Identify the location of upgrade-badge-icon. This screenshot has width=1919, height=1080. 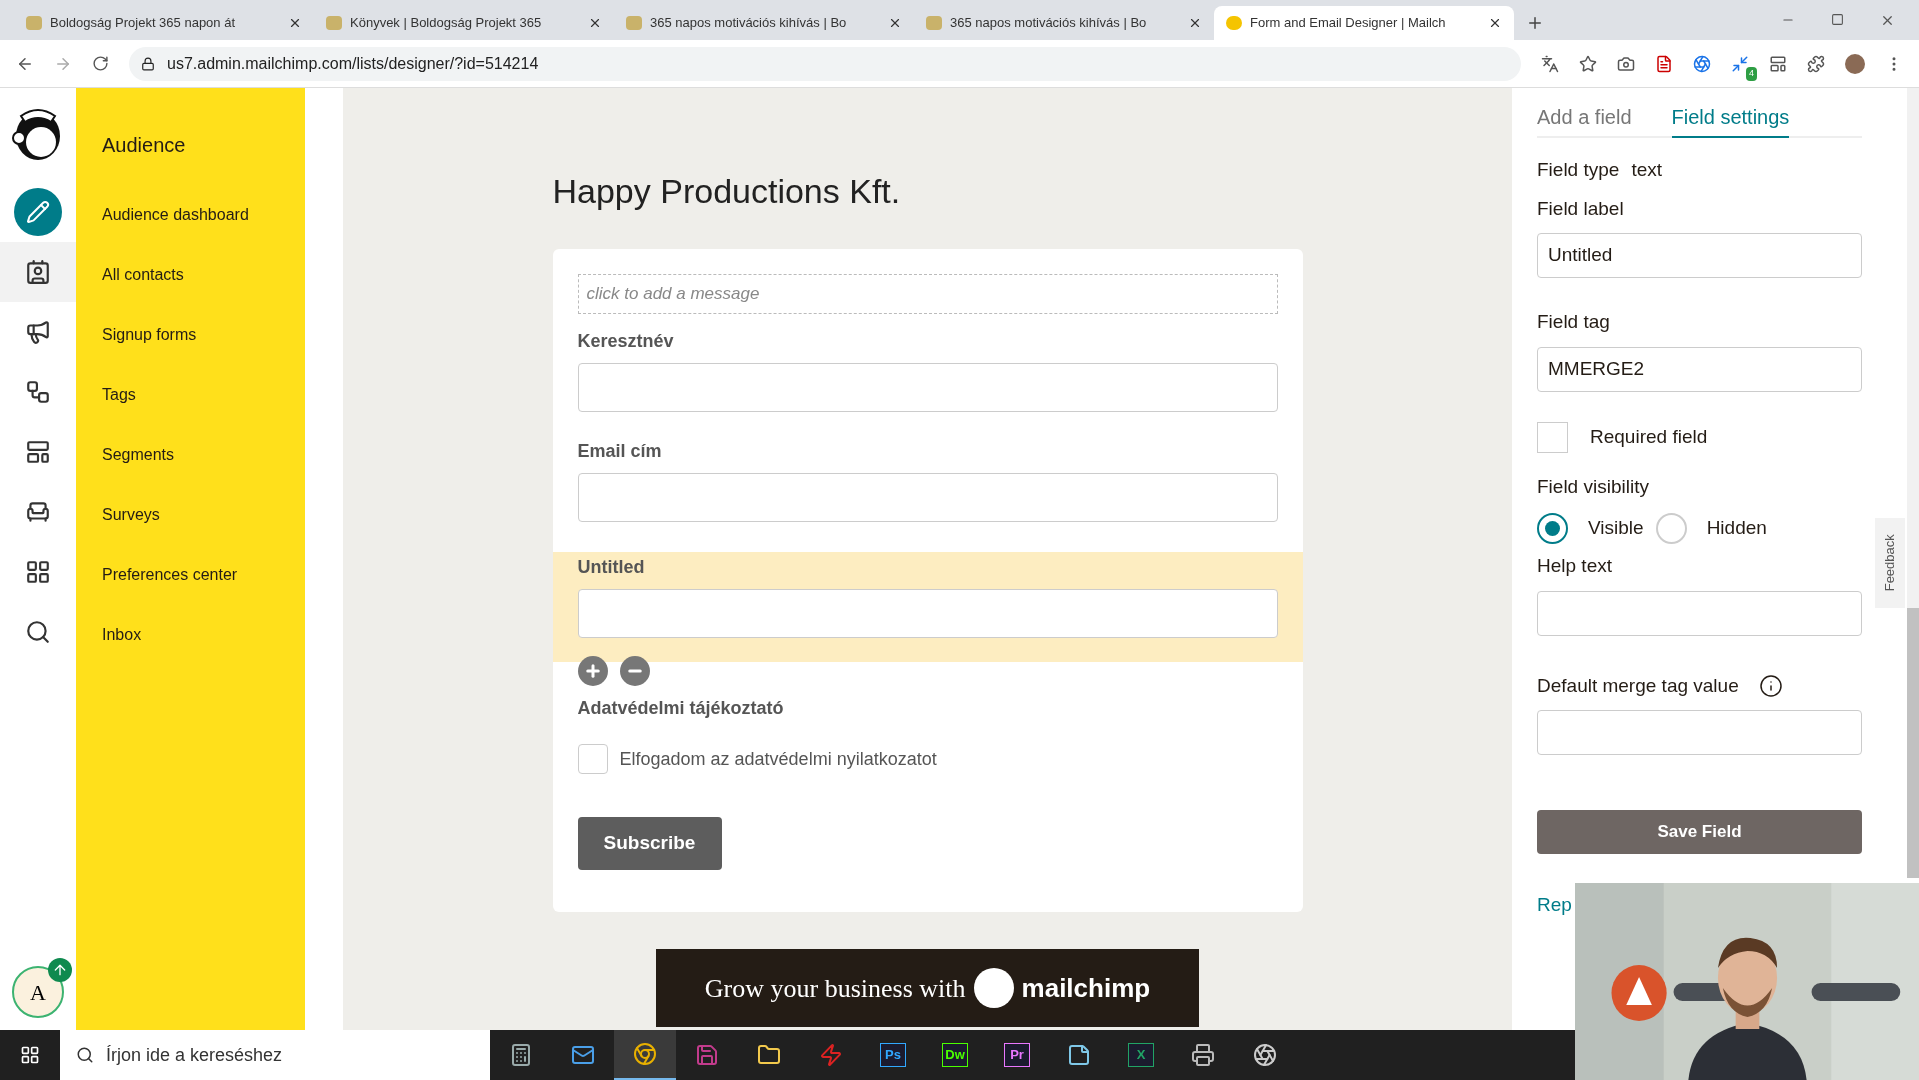
(60, 970).